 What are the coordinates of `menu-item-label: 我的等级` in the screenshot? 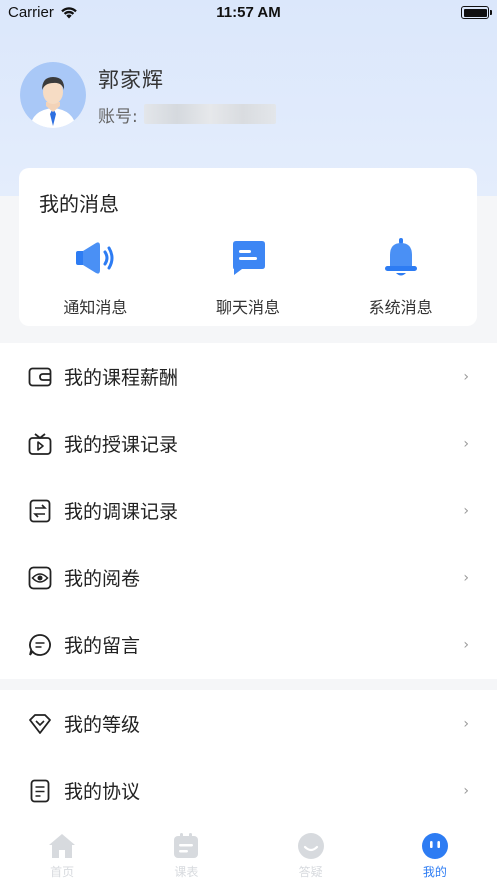 It's located at (102, 725).